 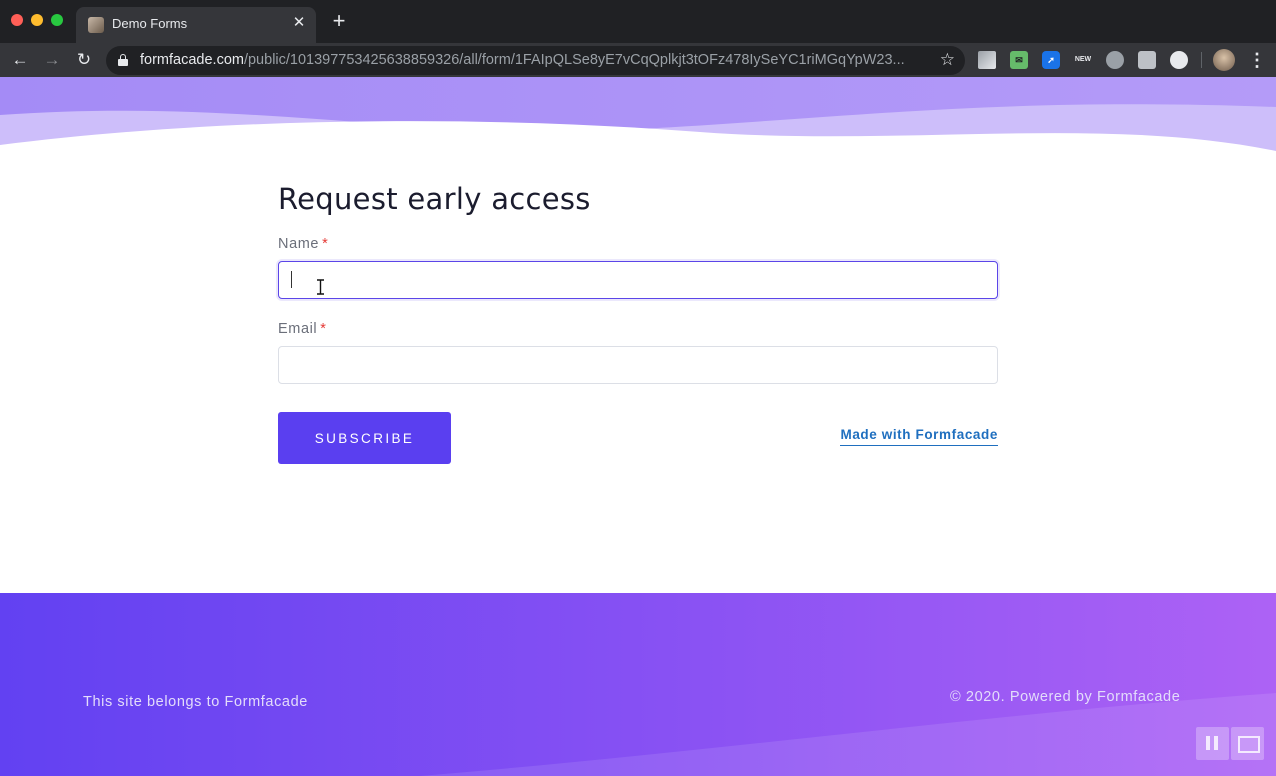 I want to click on made-with-formfacade-link: Made with Formfacade, so click(x=919, y=436).